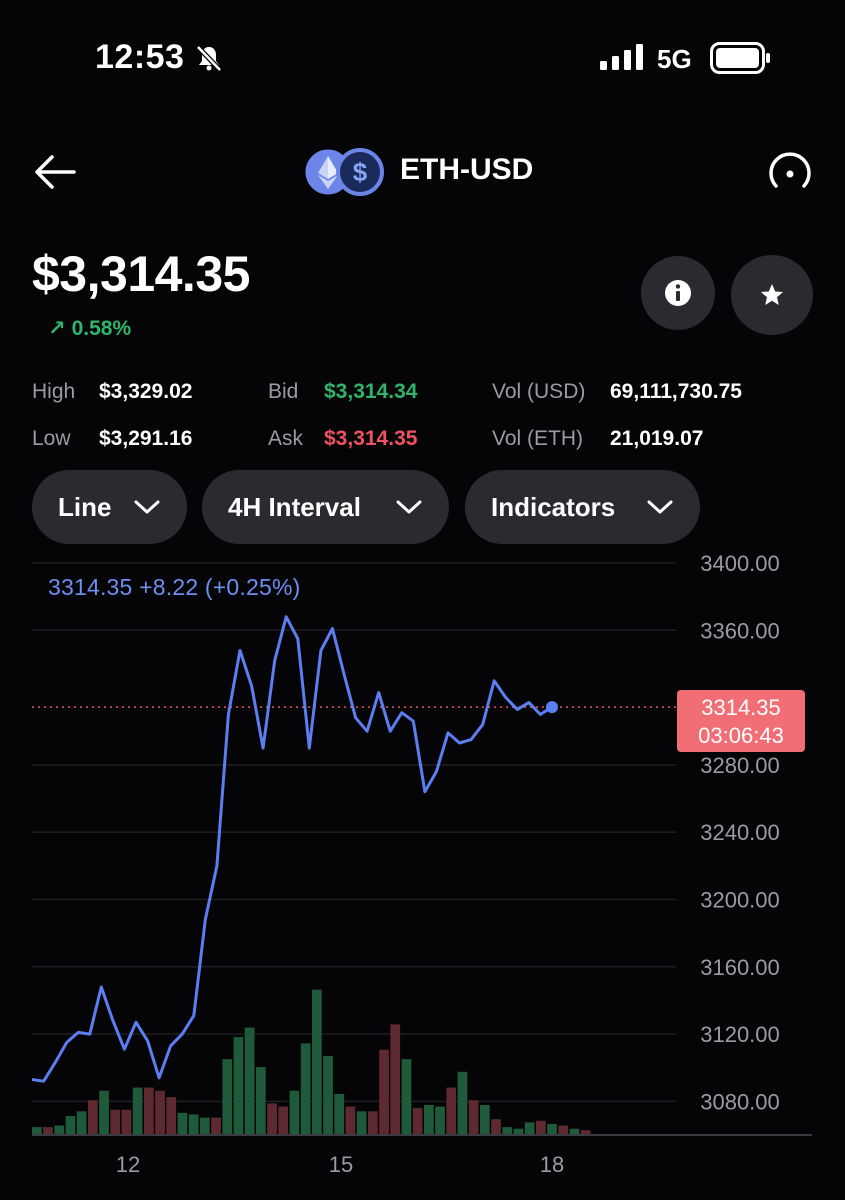 This screenshot has height=1200, width=845. Describe the element at coordinates (101, 328) in the screenshot. I see `price-change-value: 0.58%` at that location.